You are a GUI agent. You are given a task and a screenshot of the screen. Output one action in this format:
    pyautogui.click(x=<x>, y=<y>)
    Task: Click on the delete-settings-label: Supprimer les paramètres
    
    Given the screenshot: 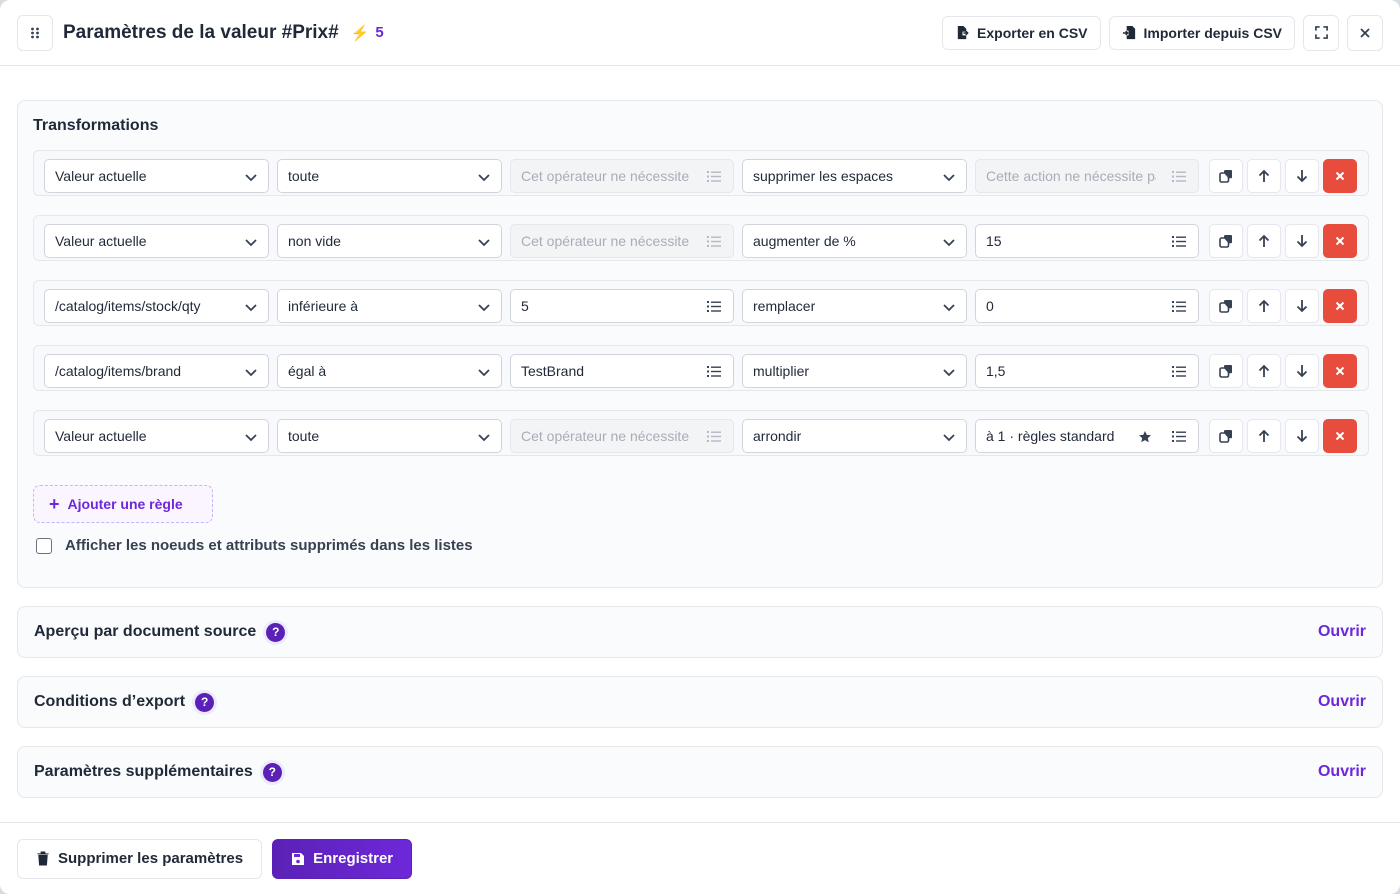 What is the action you would take?
    pyautogui.click(x=151, y=858)
    